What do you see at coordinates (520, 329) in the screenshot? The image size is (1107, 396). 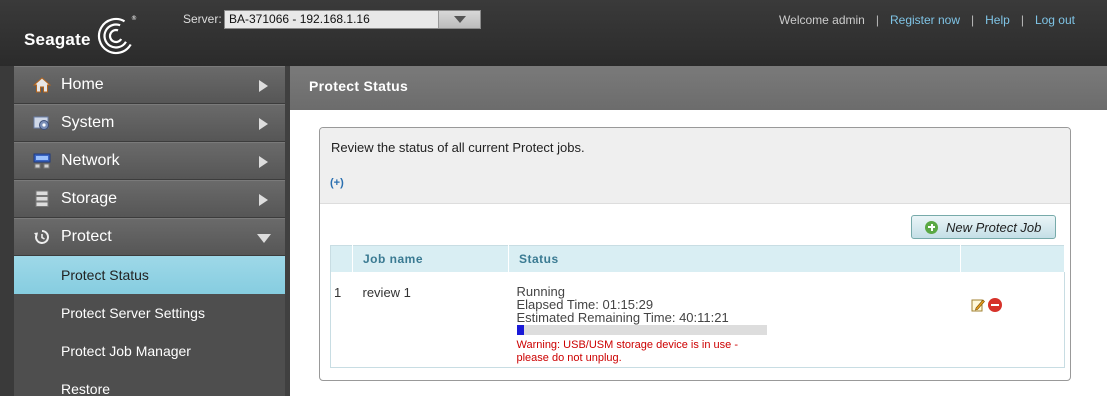 I see `progress-bar-fill` at bounding box center [520, 329].